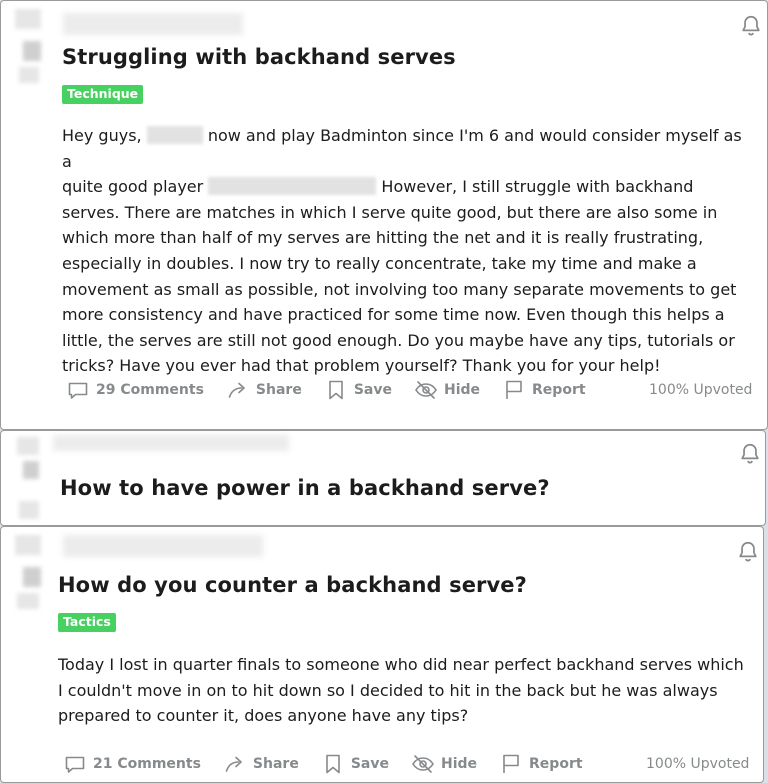 The height and width of the screenshot is (783, 768). What do you see at coordinates (305, 488) in the screenshot?
I see `post-title: How to have power in a backhand serve?` at bounding box center [305, 488].